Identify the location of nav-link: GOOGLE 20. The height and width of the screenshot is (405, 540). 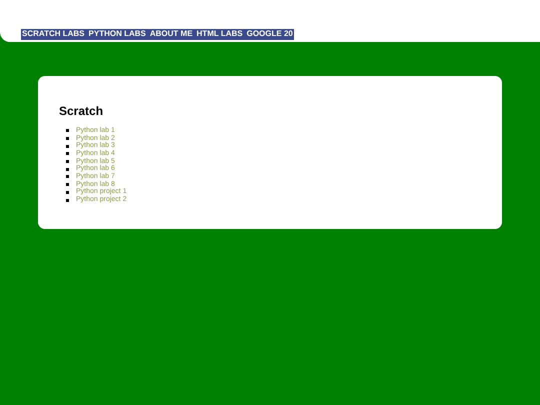
(269, 34).